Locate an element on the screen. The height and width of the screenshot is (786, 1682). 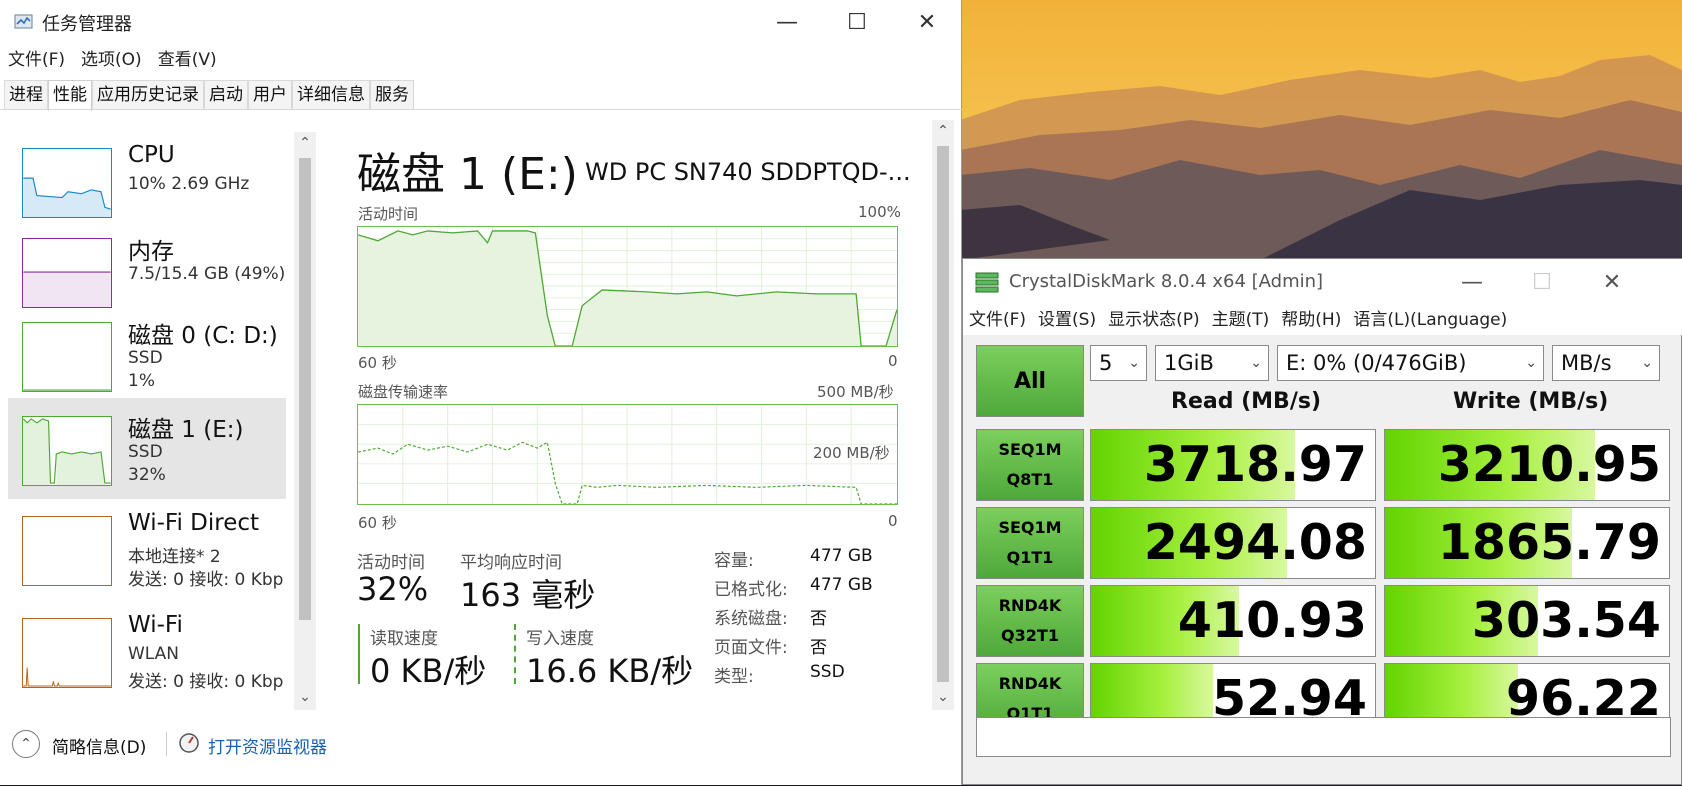
unit-select: MB/s ⌄ is located at coordinates (1606, 363).